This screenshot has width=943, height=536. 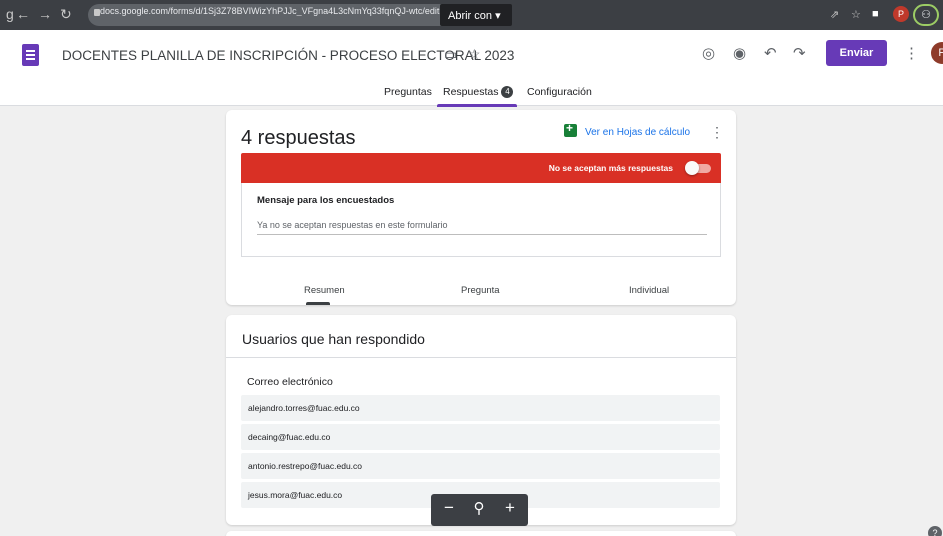 I want to click on add-account-icon: ⚇, so click(x=926, y=15).